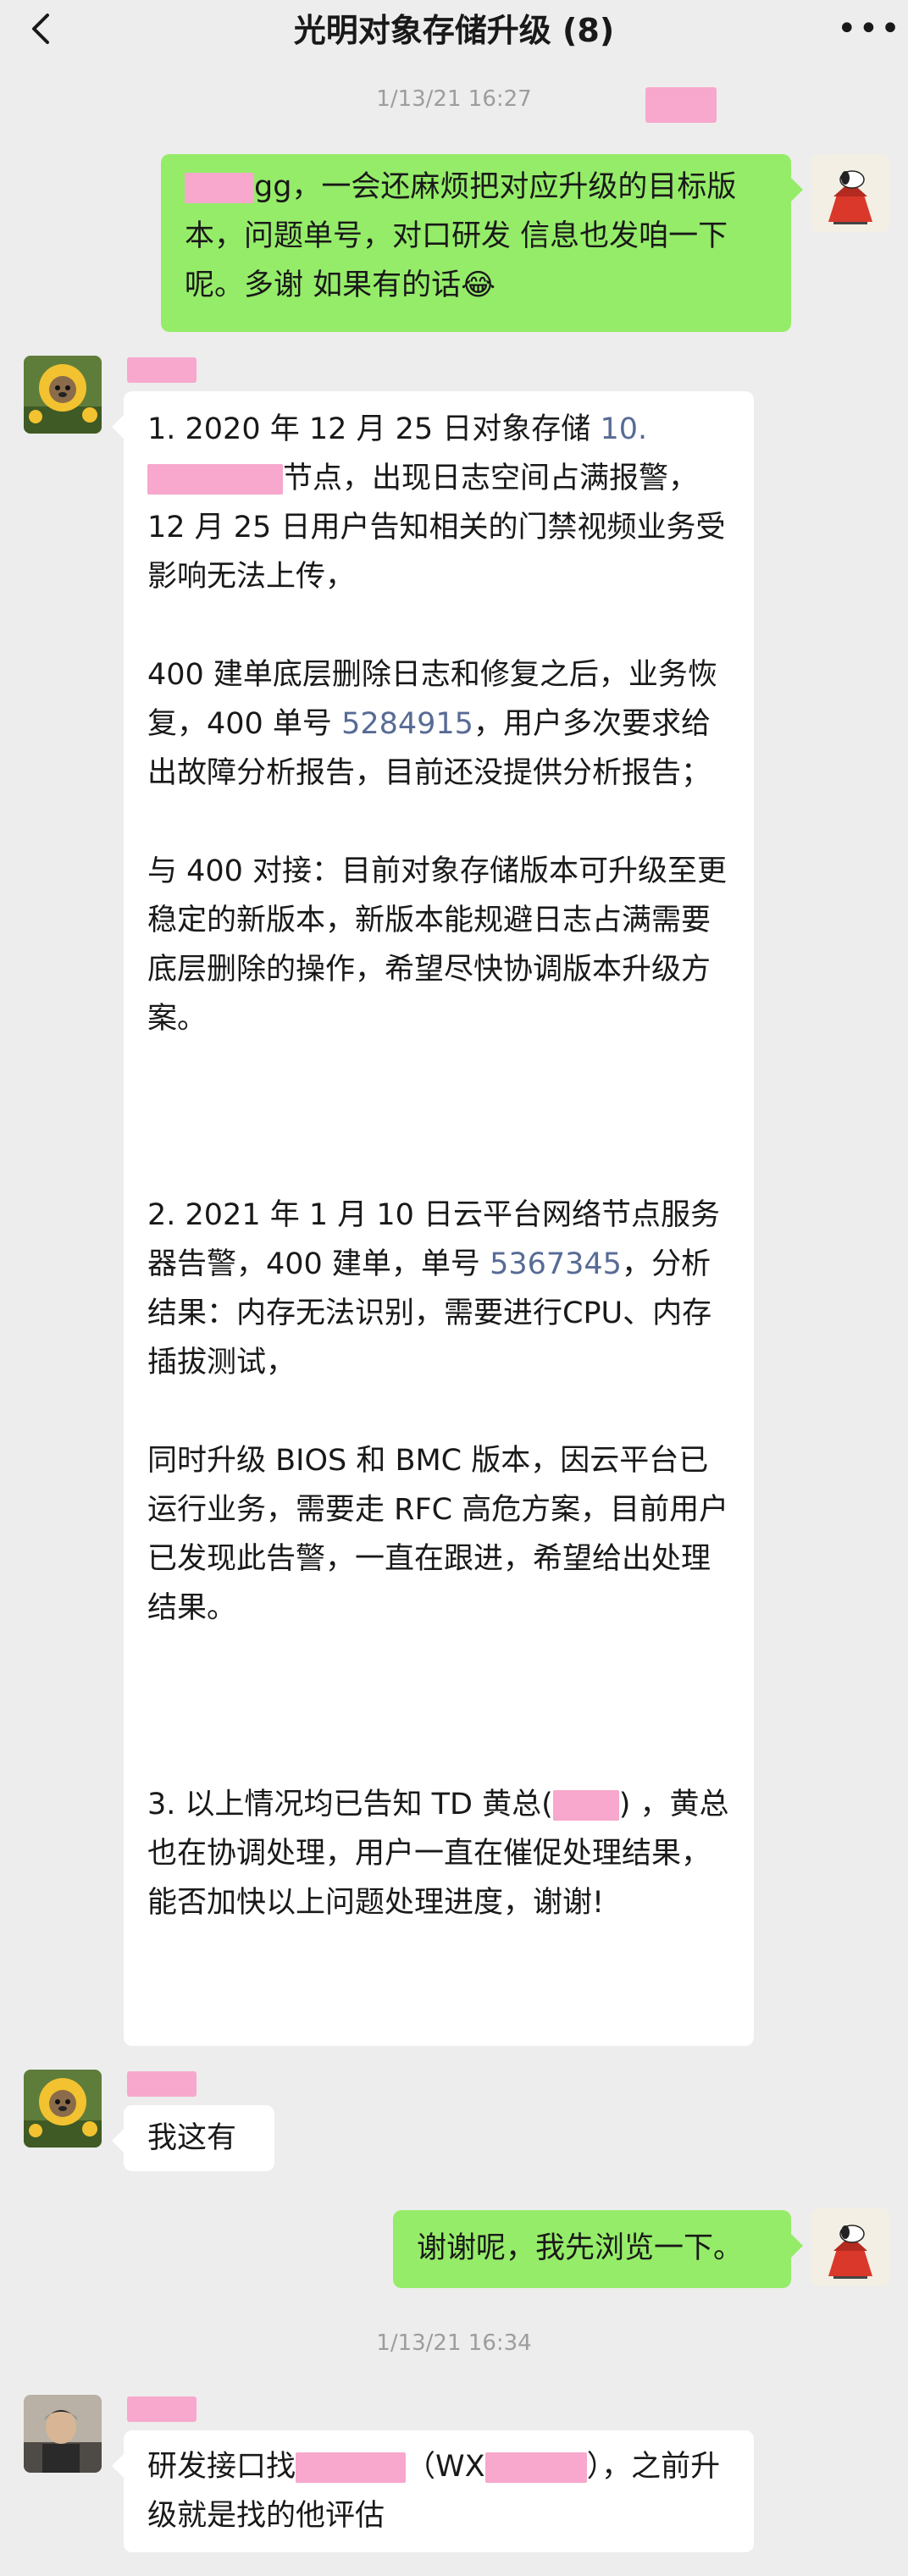 The width and height of the screenshot is (908, 2576). What do you see at coordinates (215, 480) in the screenshot?
I see `redacted-ip` at bounding box center [215, 480].